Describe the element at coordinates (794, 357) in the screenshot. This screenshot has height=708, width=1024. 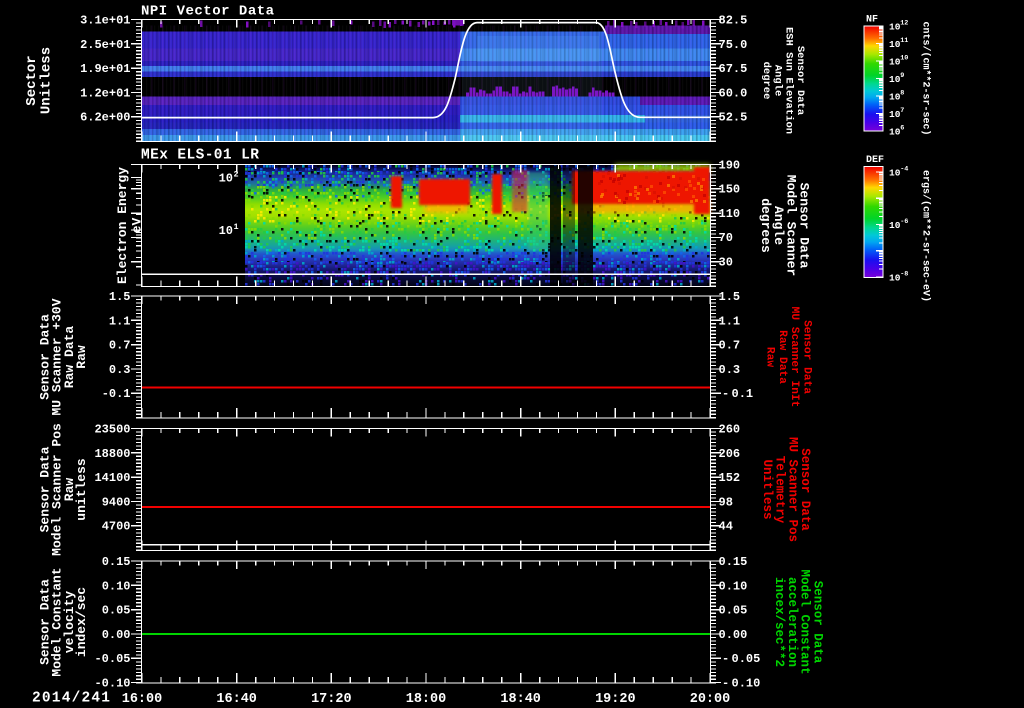
I see `svg-text: MU Scanner InIt` at that location.